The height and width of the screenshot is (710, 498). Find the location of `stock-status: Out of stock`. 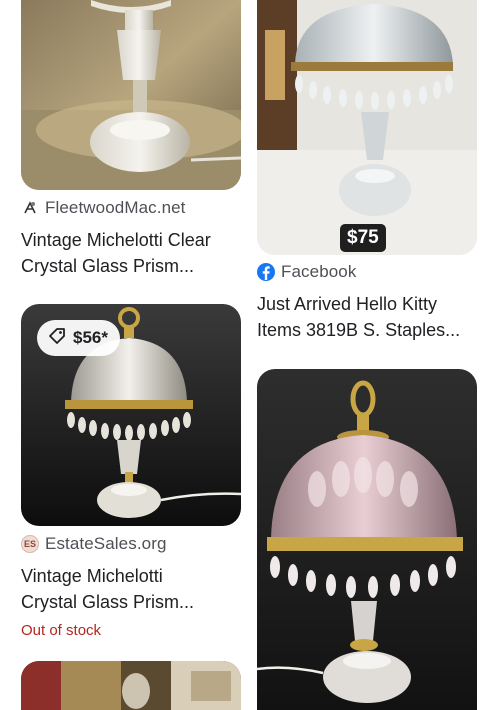

stock-status: Out of stock is located at coordinates (61, 630).